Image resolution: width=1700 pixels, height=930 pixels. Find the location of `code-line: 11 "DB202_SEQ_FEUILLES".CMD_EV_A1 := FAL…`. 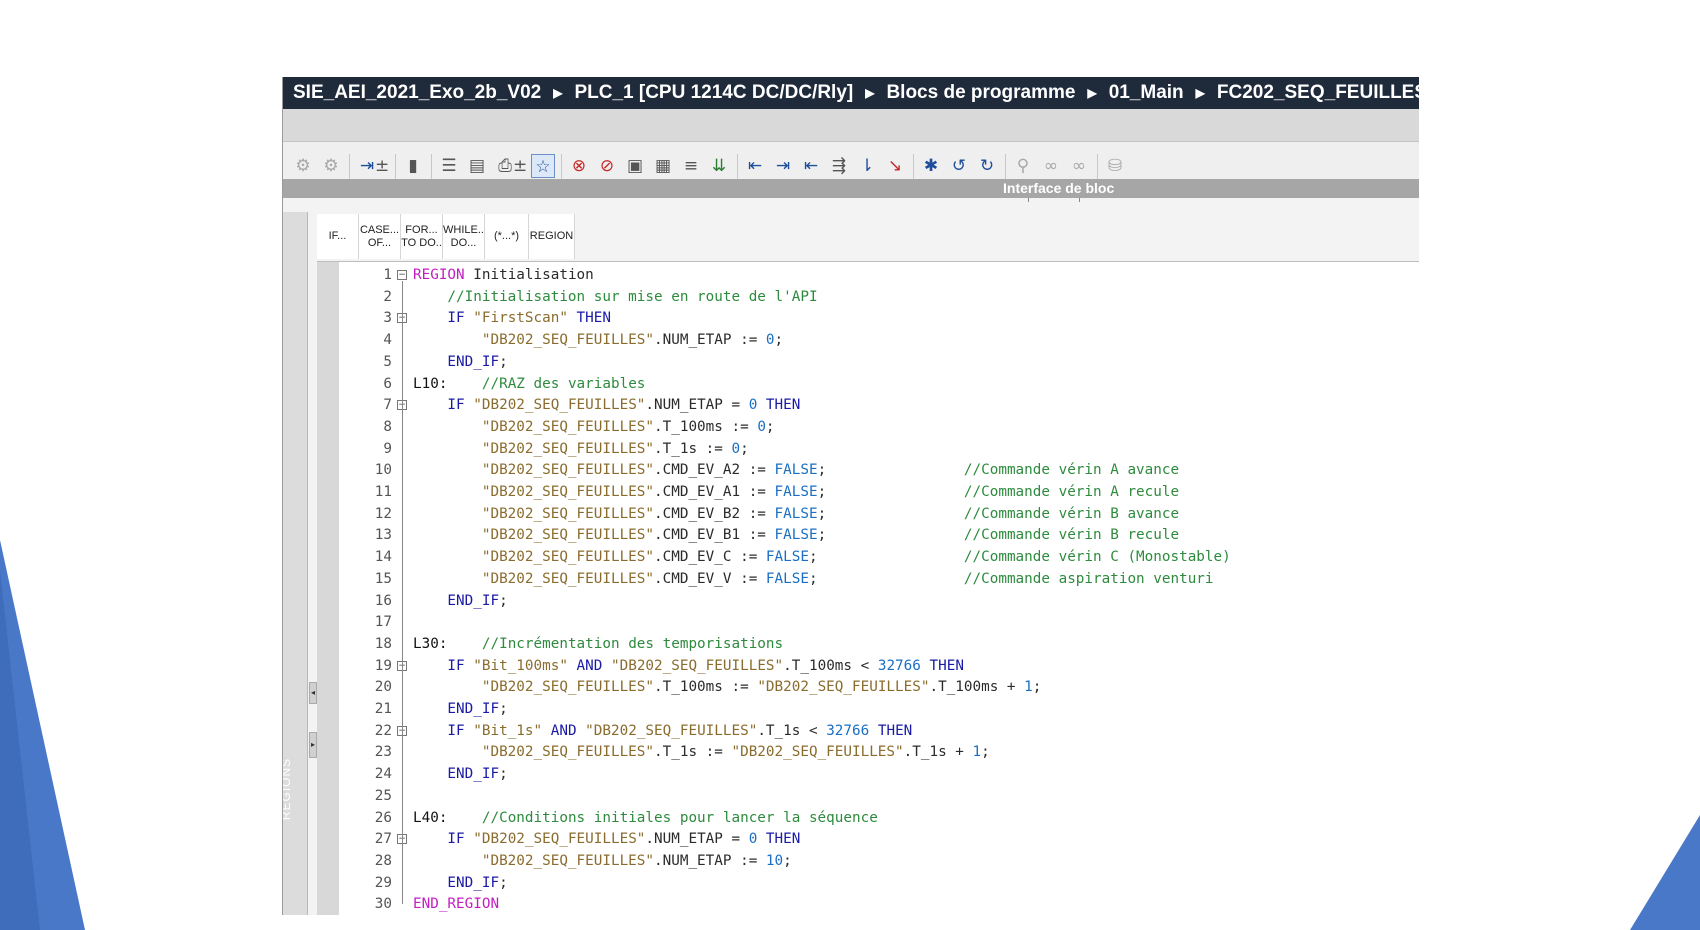

code-line: 11 "DB202_SEQ_FEUILLES".CMD_EV_A1 := FAL… is located at coordinates (868, 492).